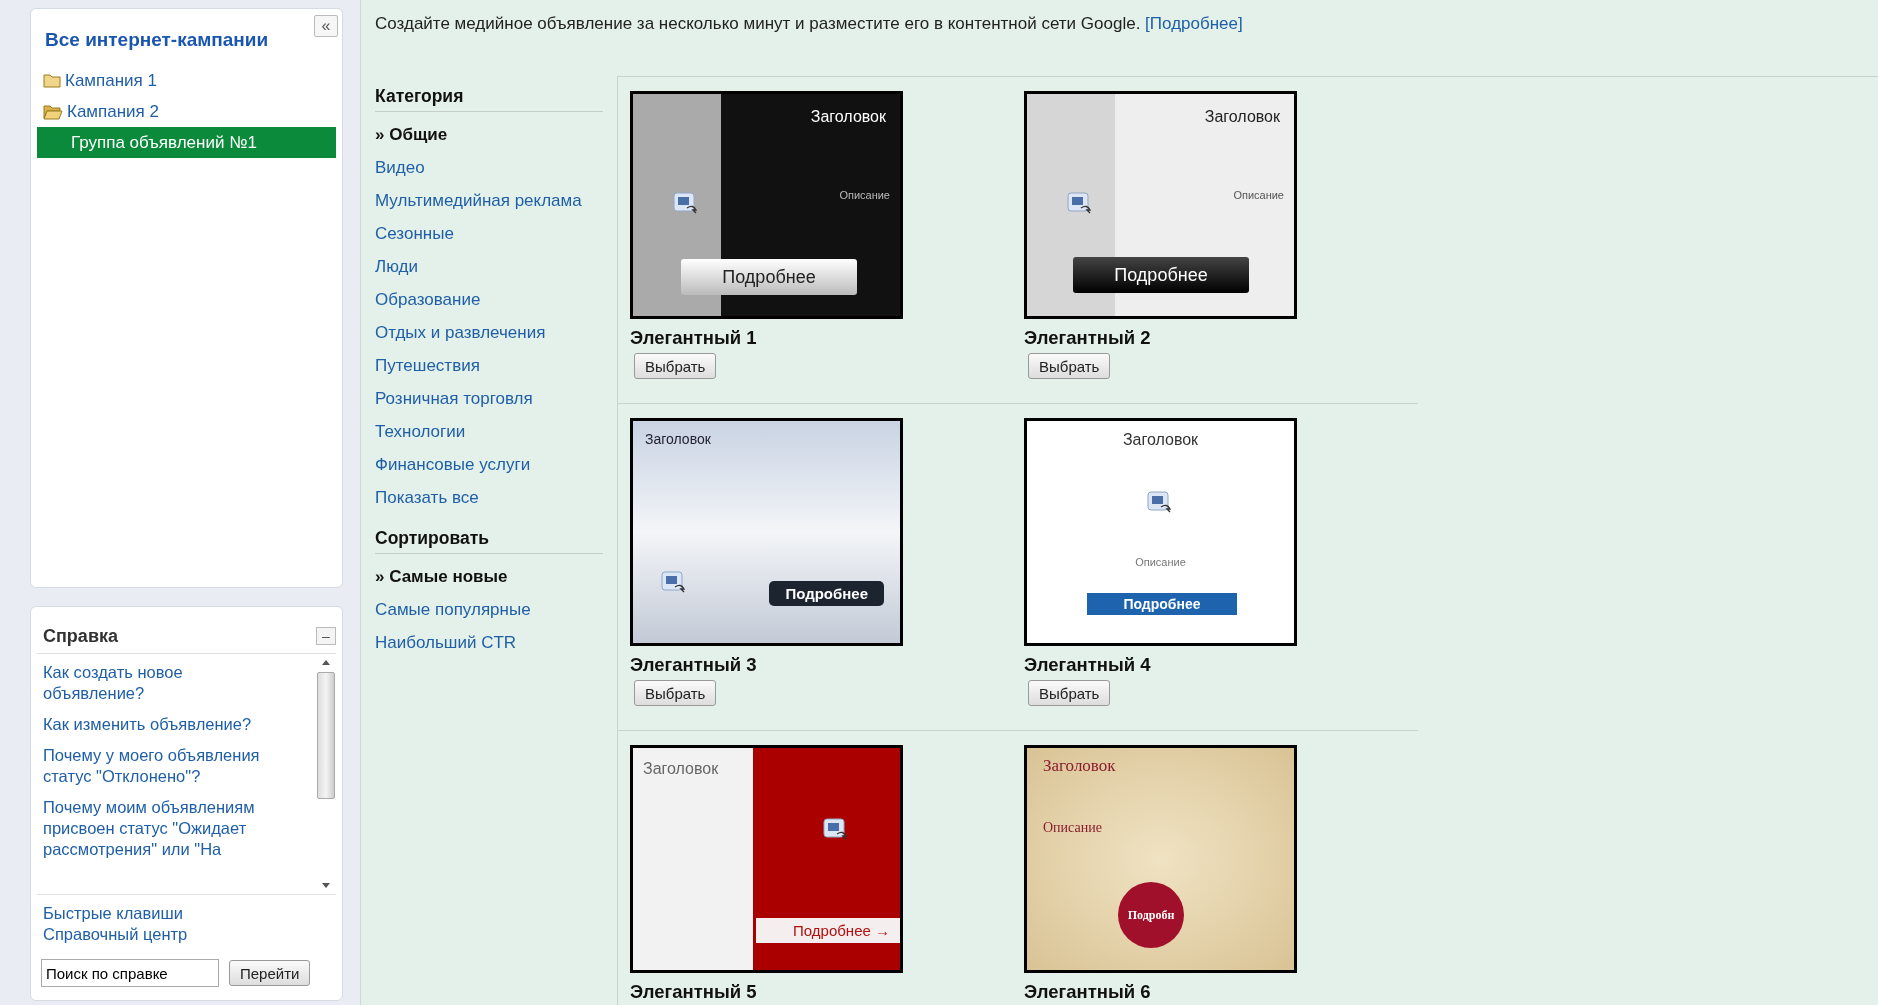 The width and height of the screenshot is (1878, 1005). Describe the element at coordinates (489, 576) in the screenshot. I see `filter-link: » Самые новые` at that location.